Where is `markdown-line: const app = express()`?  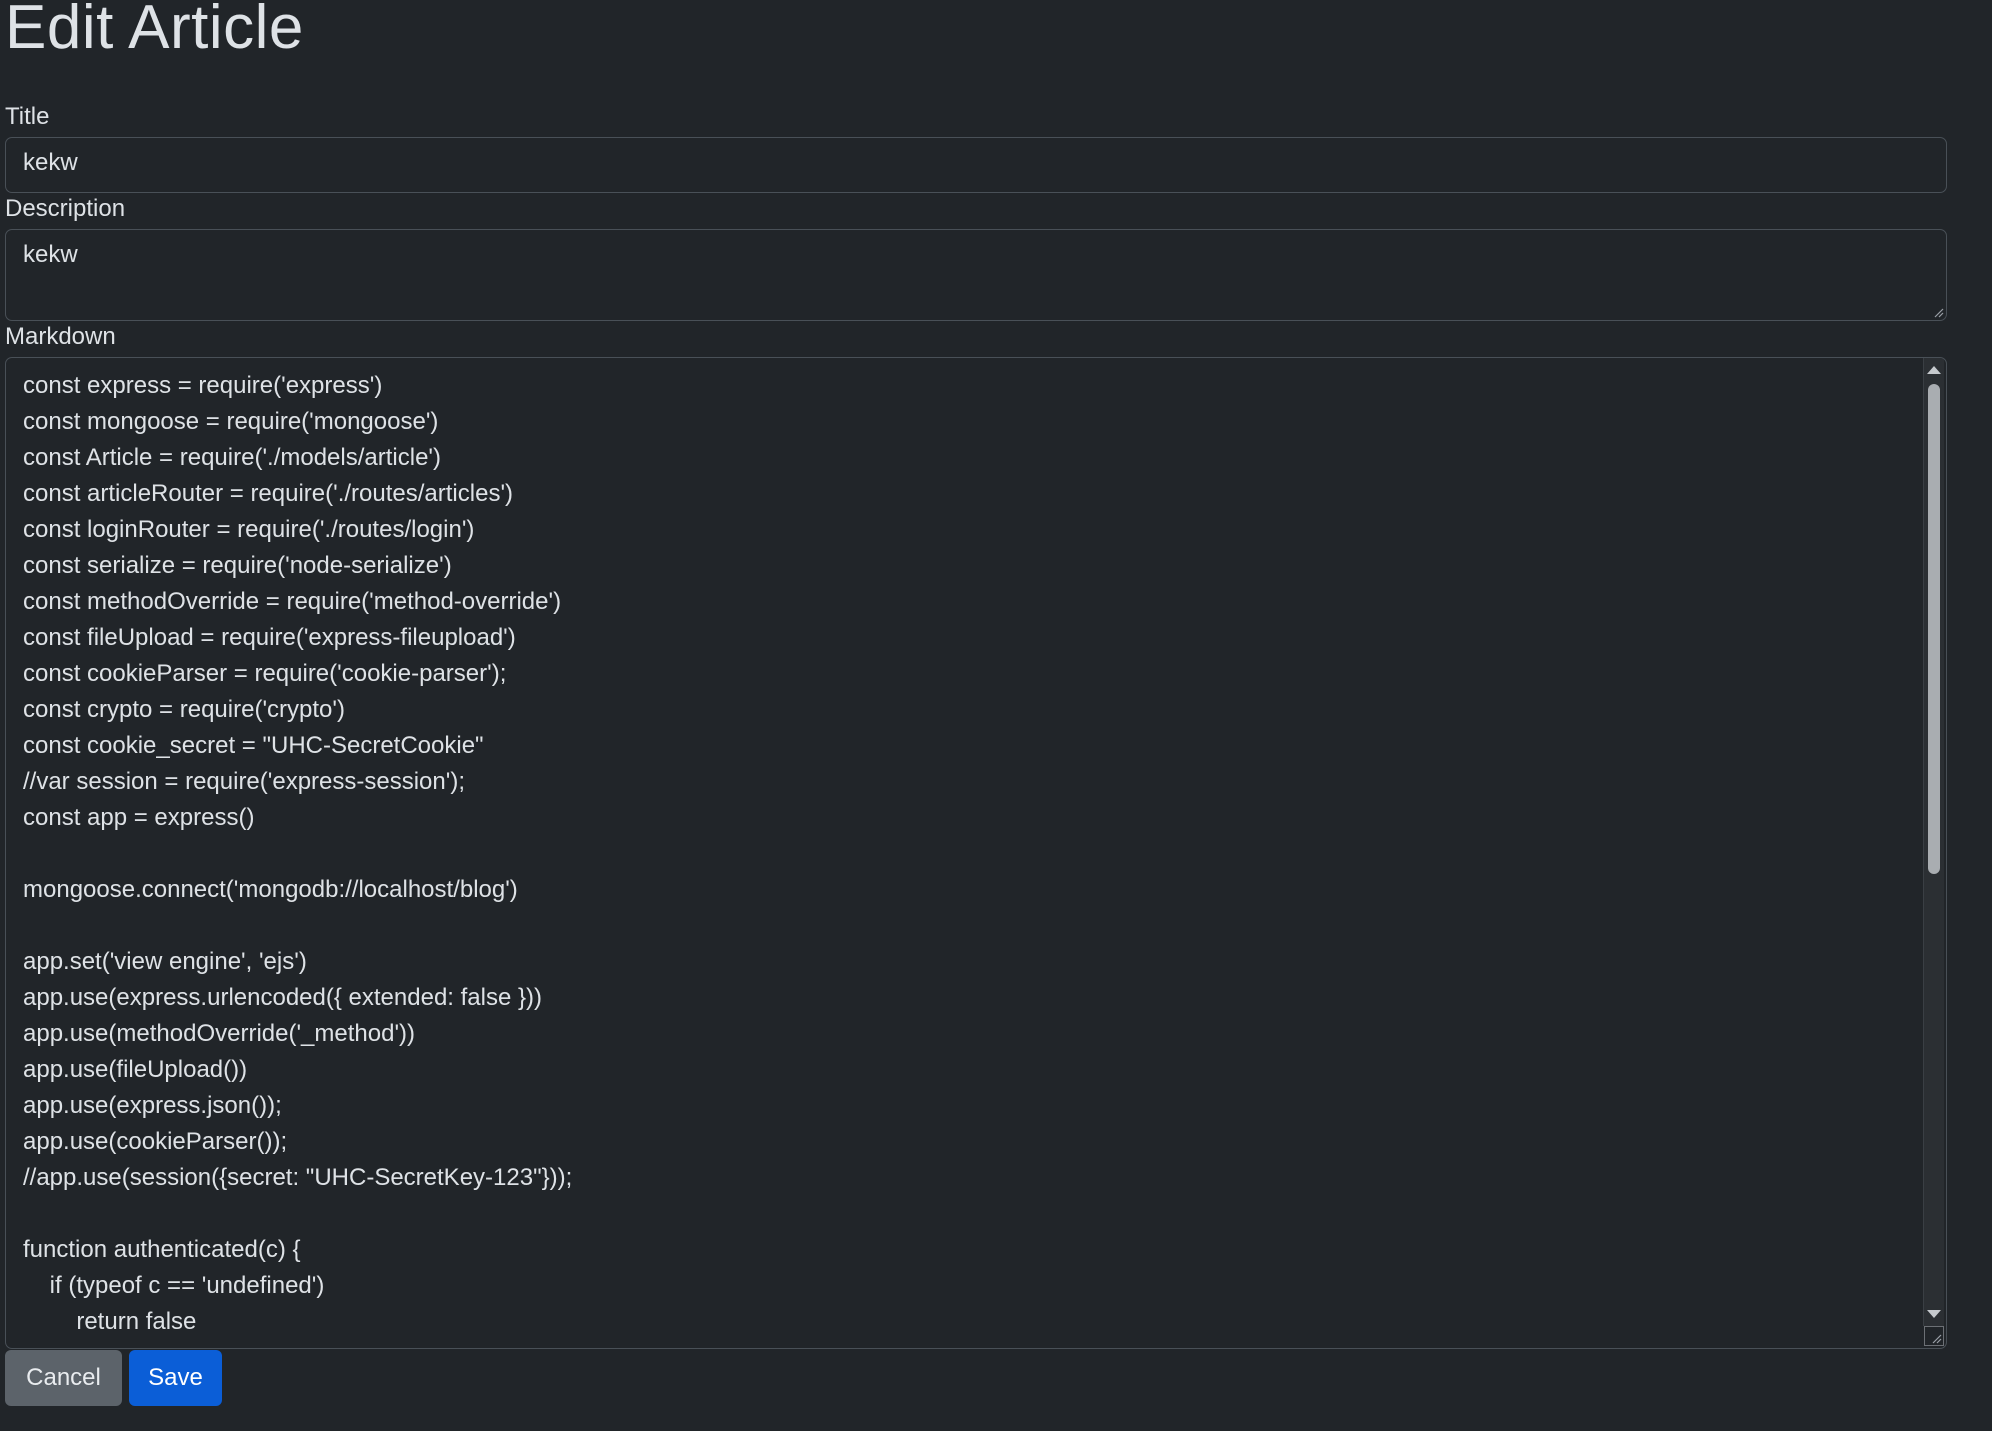 markdown-line: const app = express() is located at coordinates (139, 817).